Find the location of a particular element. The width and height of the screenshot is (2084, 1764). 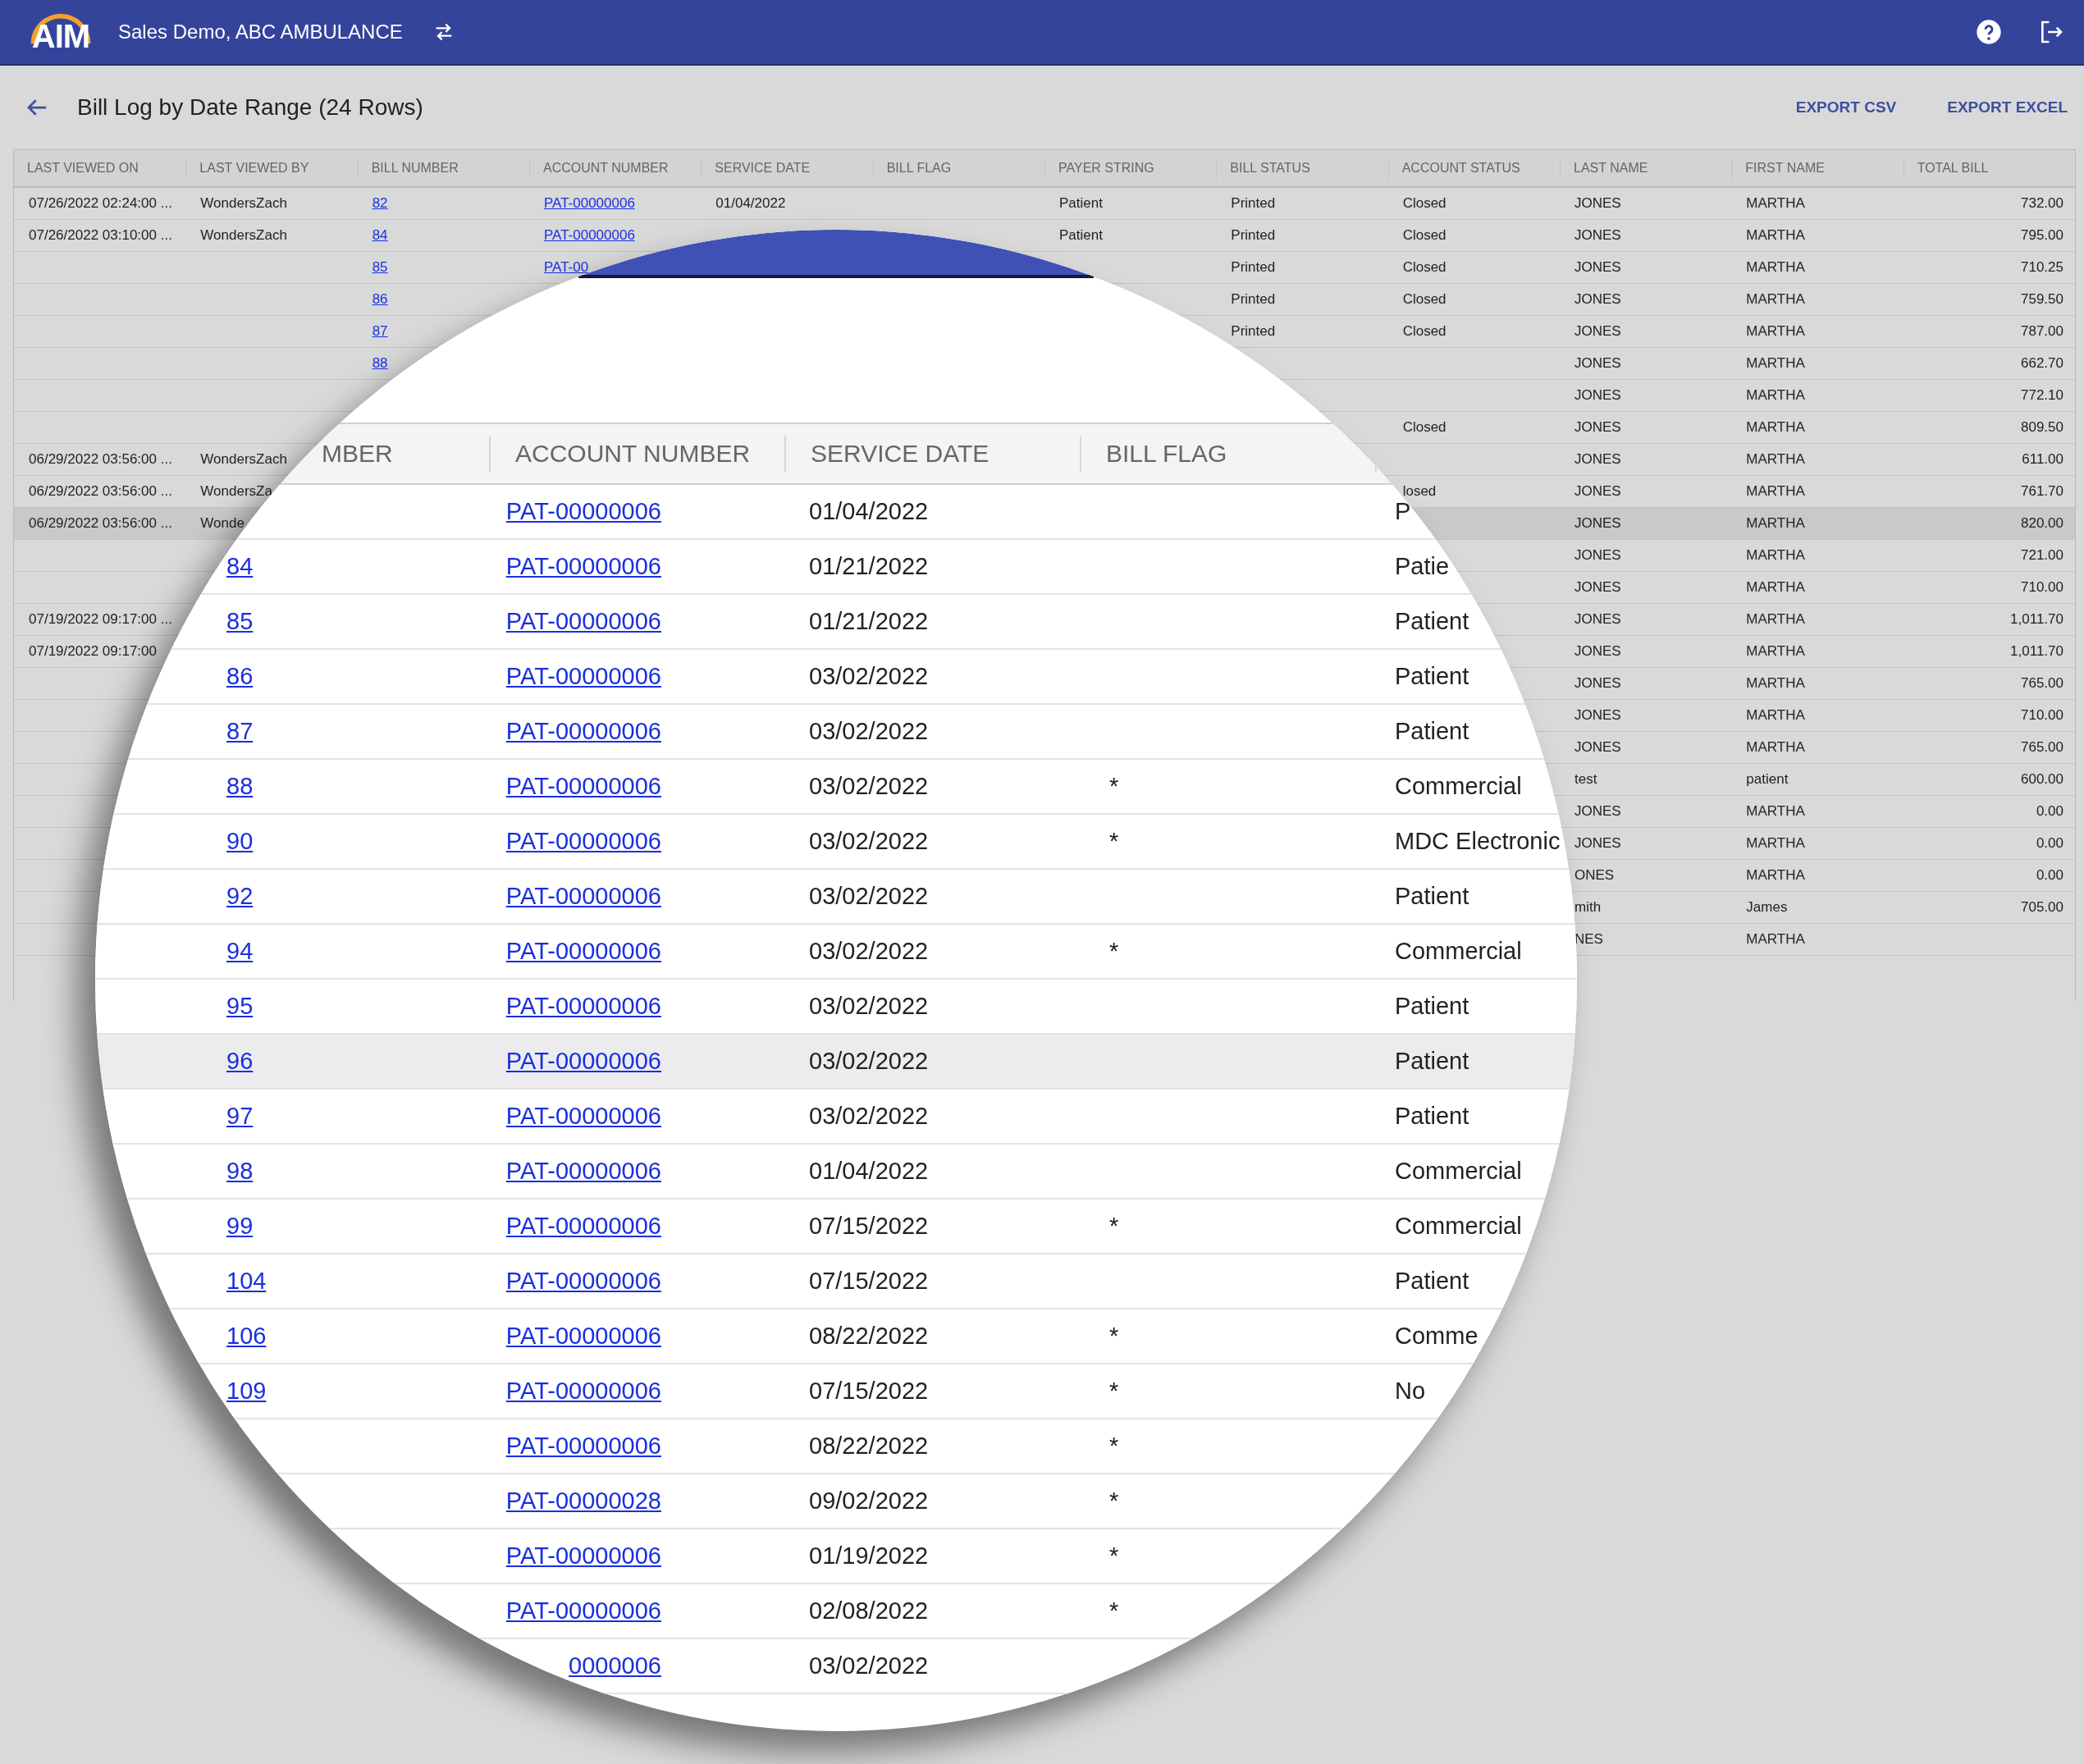

table-link: 98 is located at coordinates (240, 1172).